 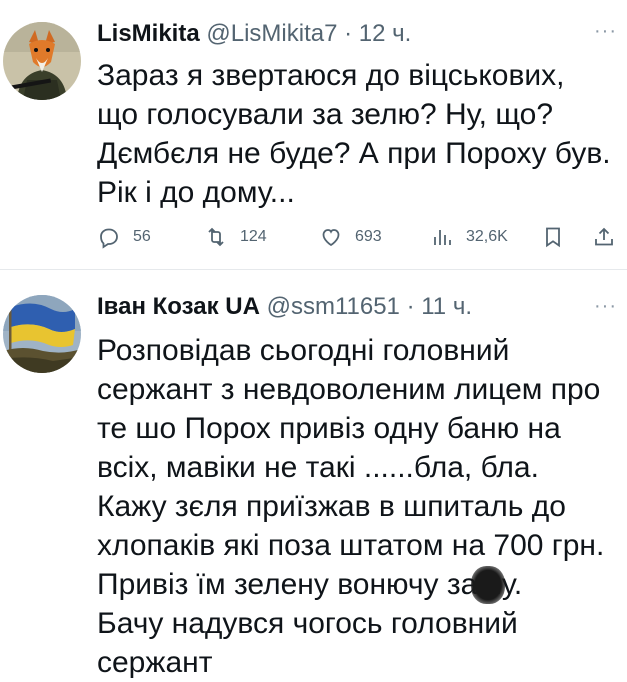 I want to click on reply-button: 56, so click(x=124, y=237).